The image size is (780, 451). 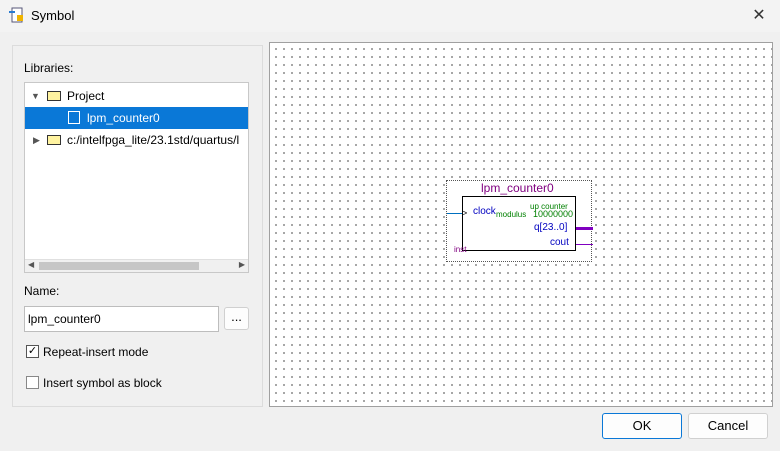 I want to click on window-title: Symbol, so click(x=53, y=15).